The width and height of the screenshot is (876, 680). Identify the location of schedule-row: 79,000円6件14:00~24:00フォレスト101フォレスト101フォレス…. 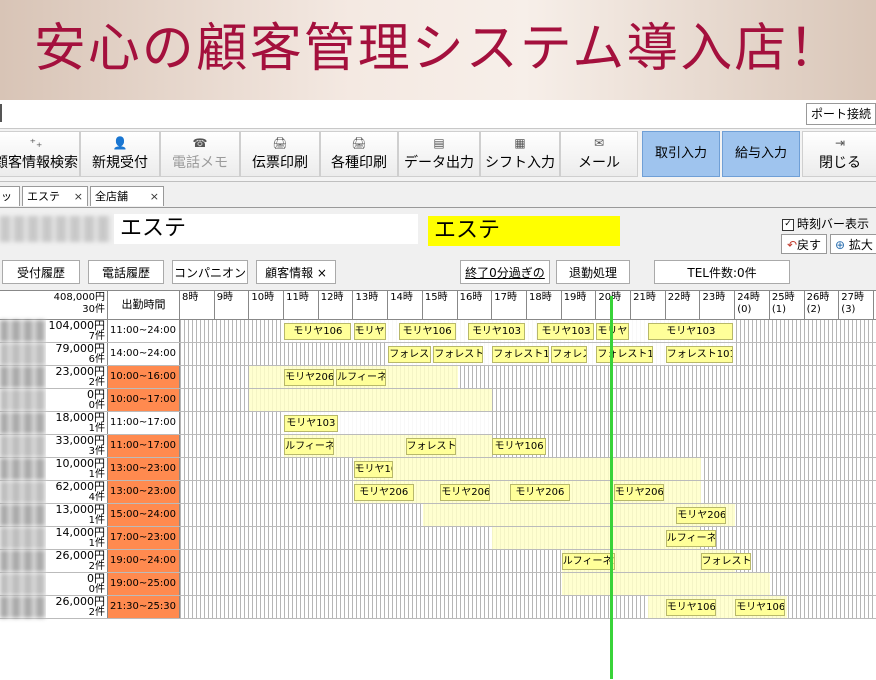
(438, 354).